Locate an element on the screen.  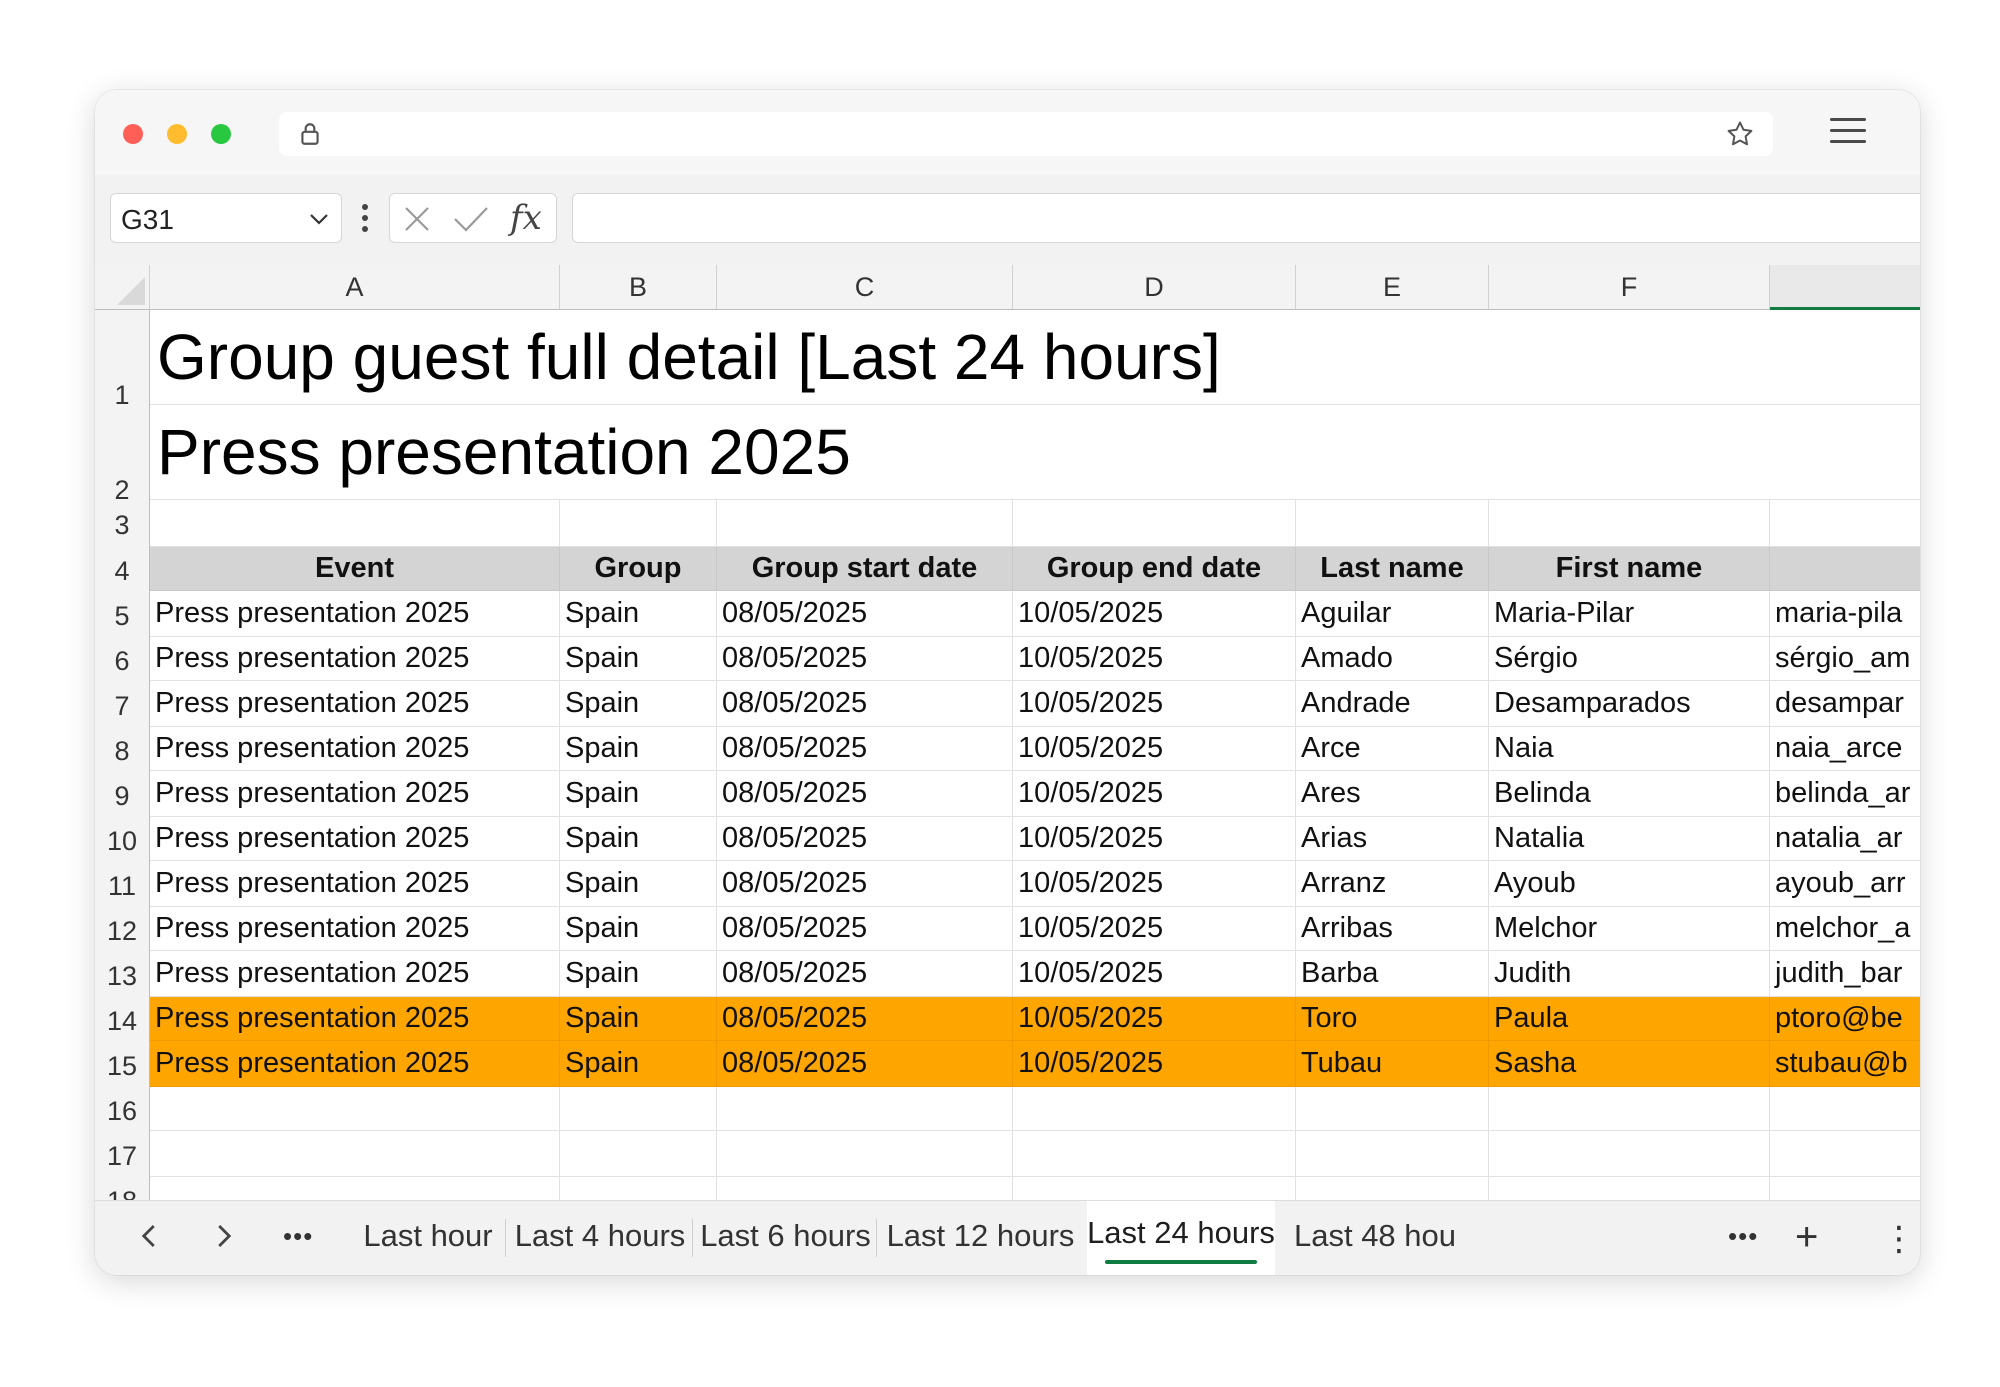
table-header-cell: Group end date is located at coordinates (1154, 569).